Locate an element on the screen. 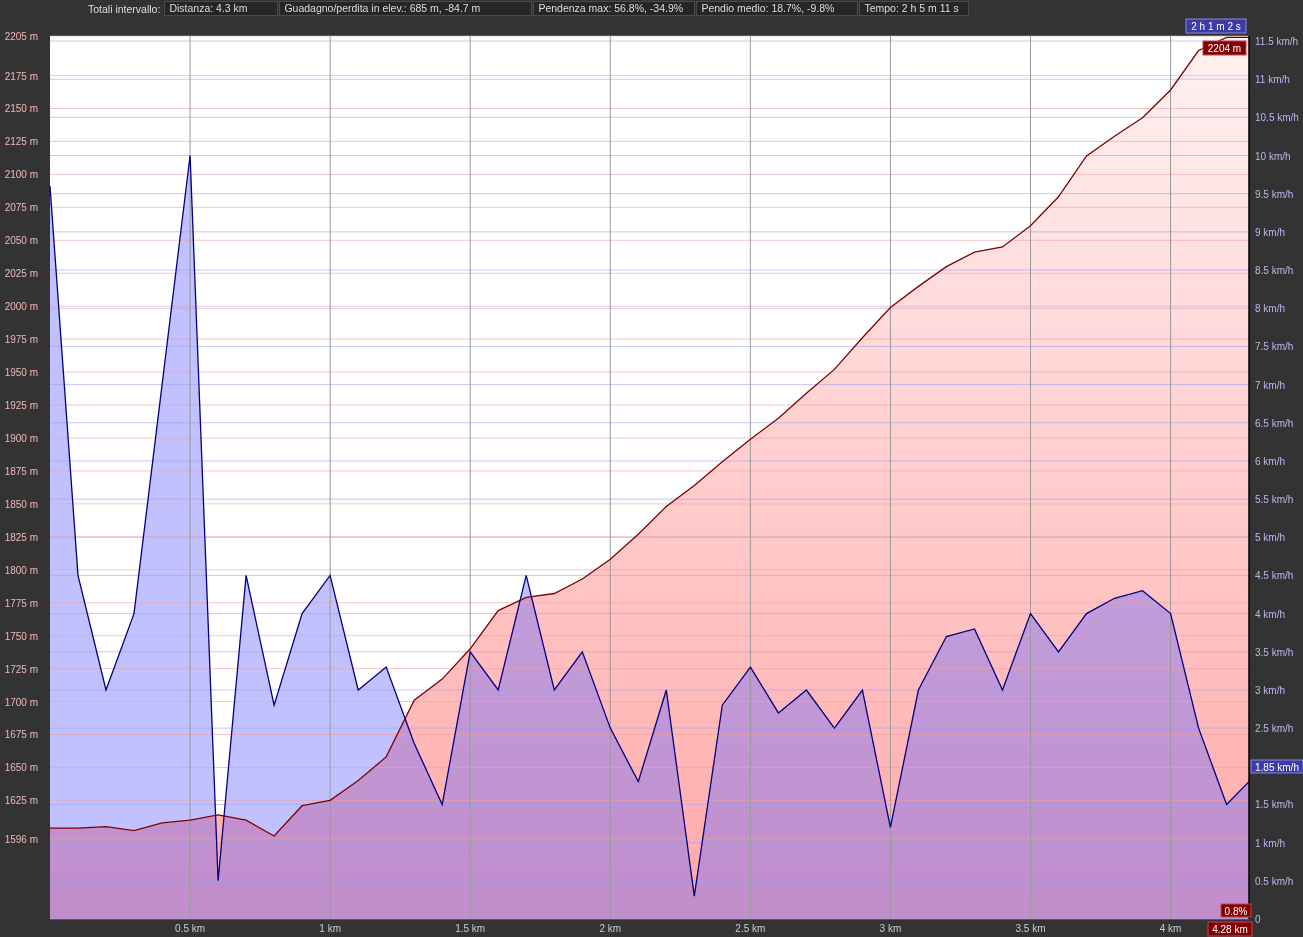 Image resolution: width=1303 pixels, height=937 pixels. axis-label: 1.5 km/h is located at coordinates (1274, 805).